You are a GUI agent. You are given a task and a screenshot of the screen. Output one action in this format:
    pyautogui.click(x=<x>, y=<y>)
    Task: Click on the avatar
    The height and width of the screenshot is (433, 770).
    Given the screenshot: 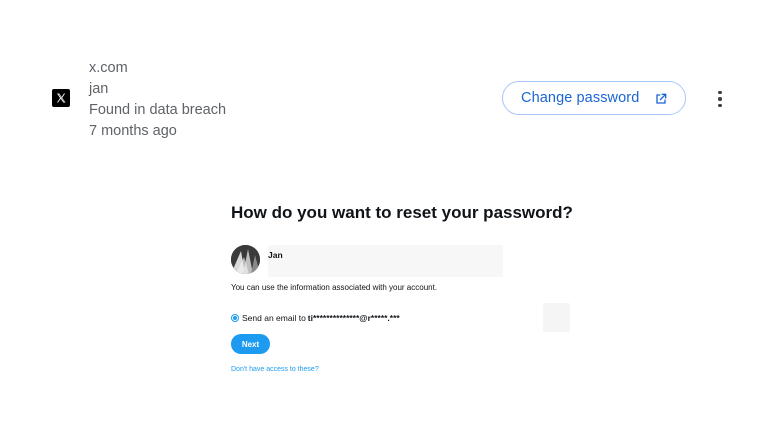 What is the action you would take?
    pyautogui.click(x=245, y=259)
    